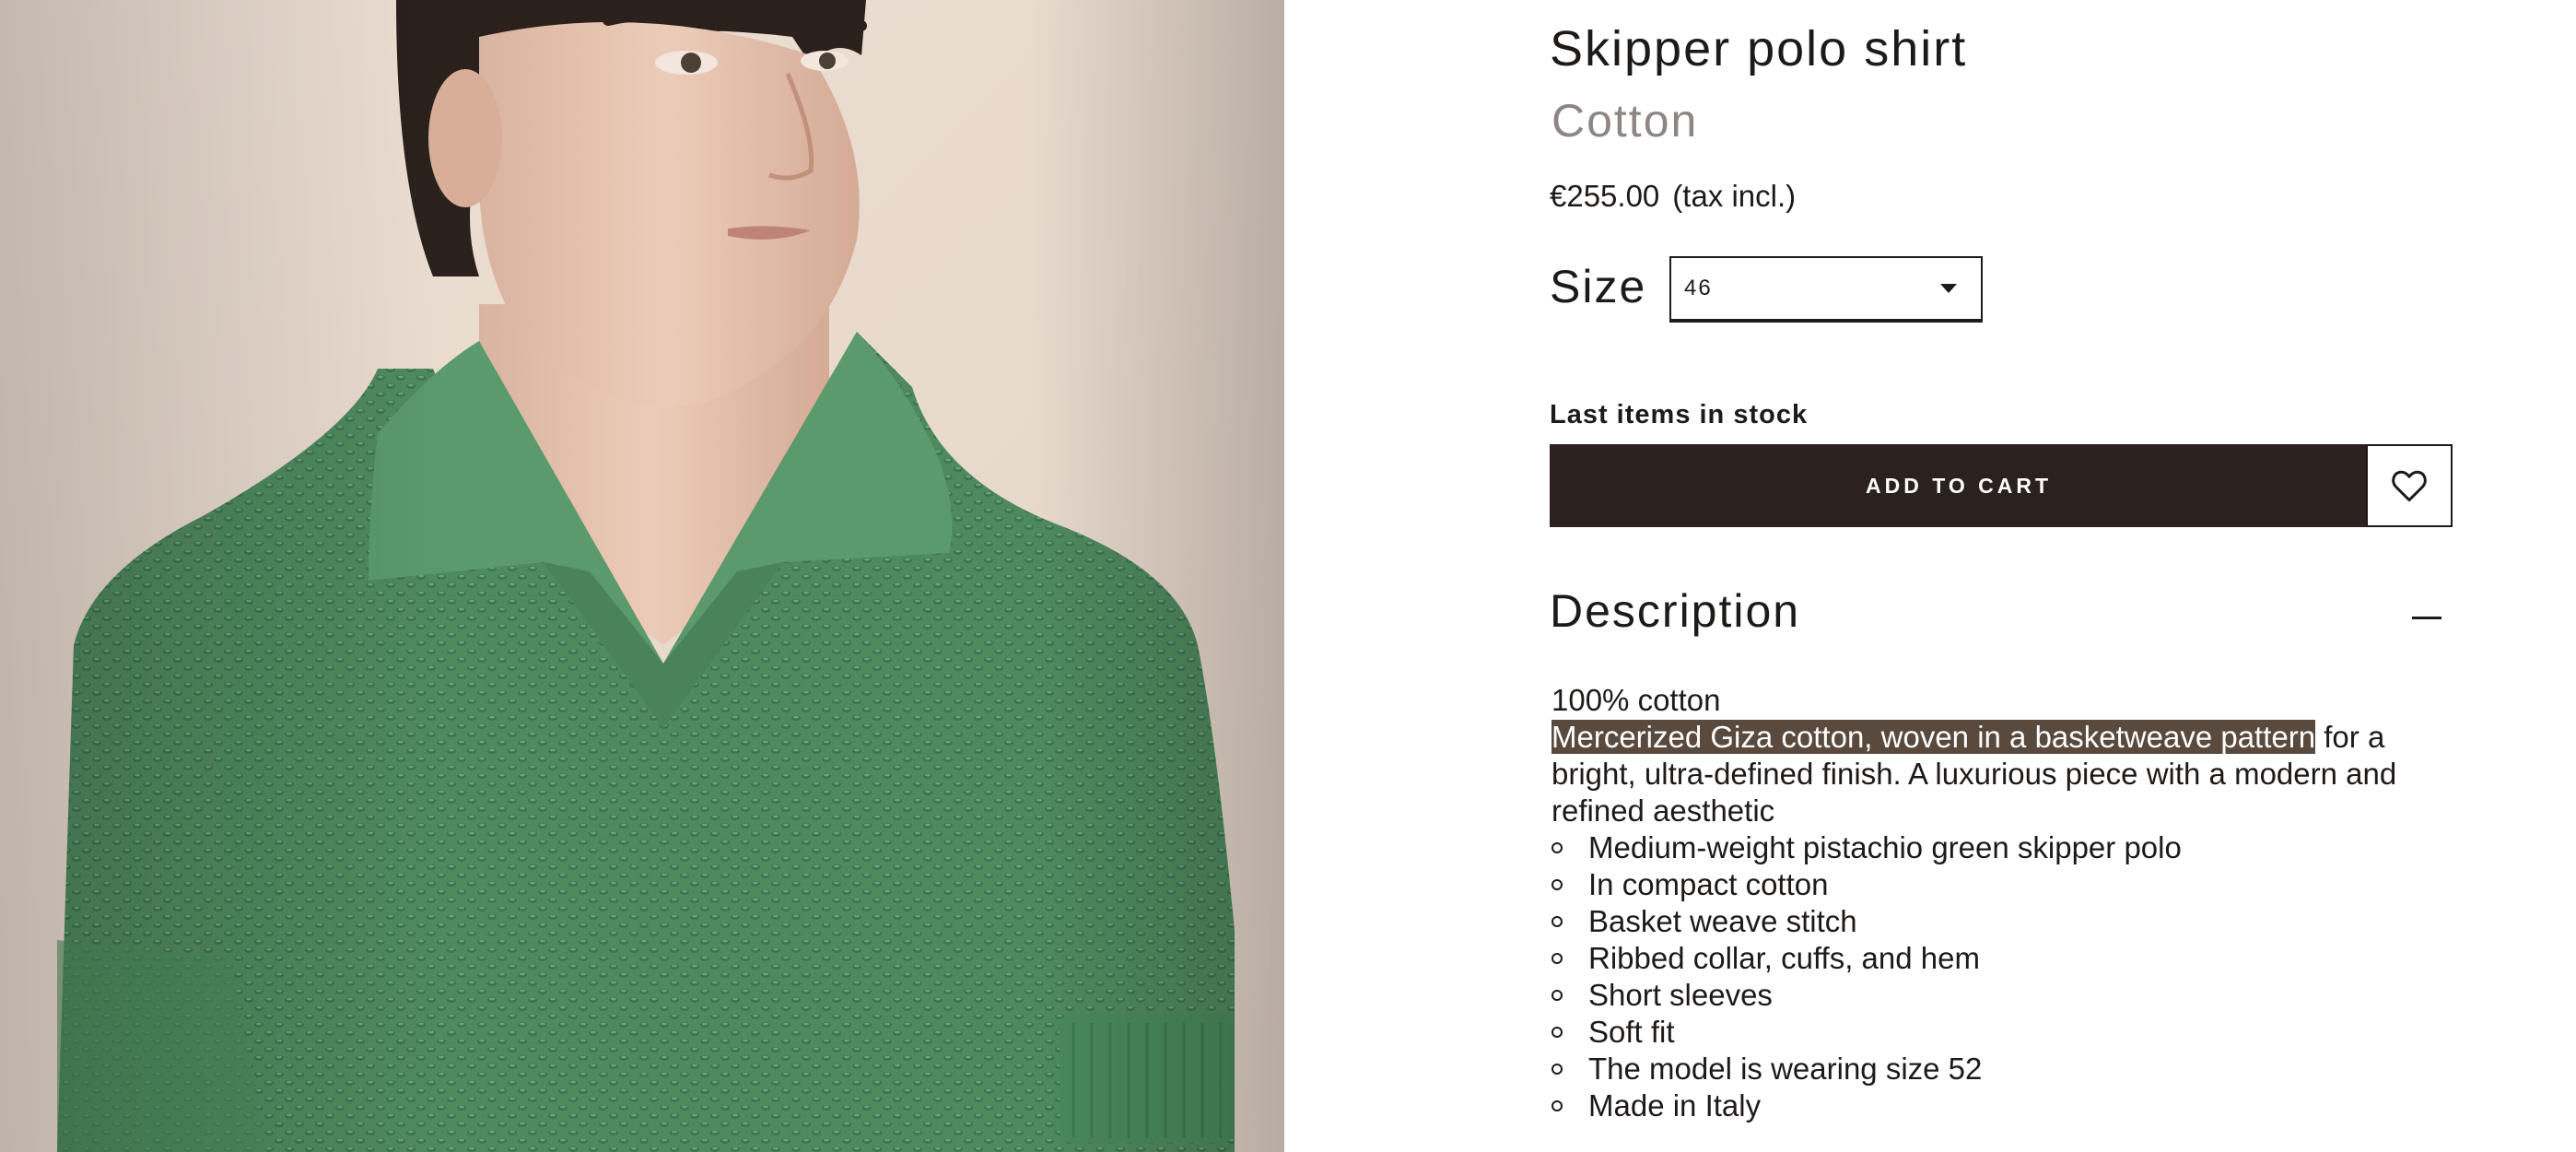 Image resolution: width=2576 pixels, height=1152 pixels. Describe the element at coordinates (2003, 921) in the screenshot. I see `feature-item: Basket weave stitch` at that location.